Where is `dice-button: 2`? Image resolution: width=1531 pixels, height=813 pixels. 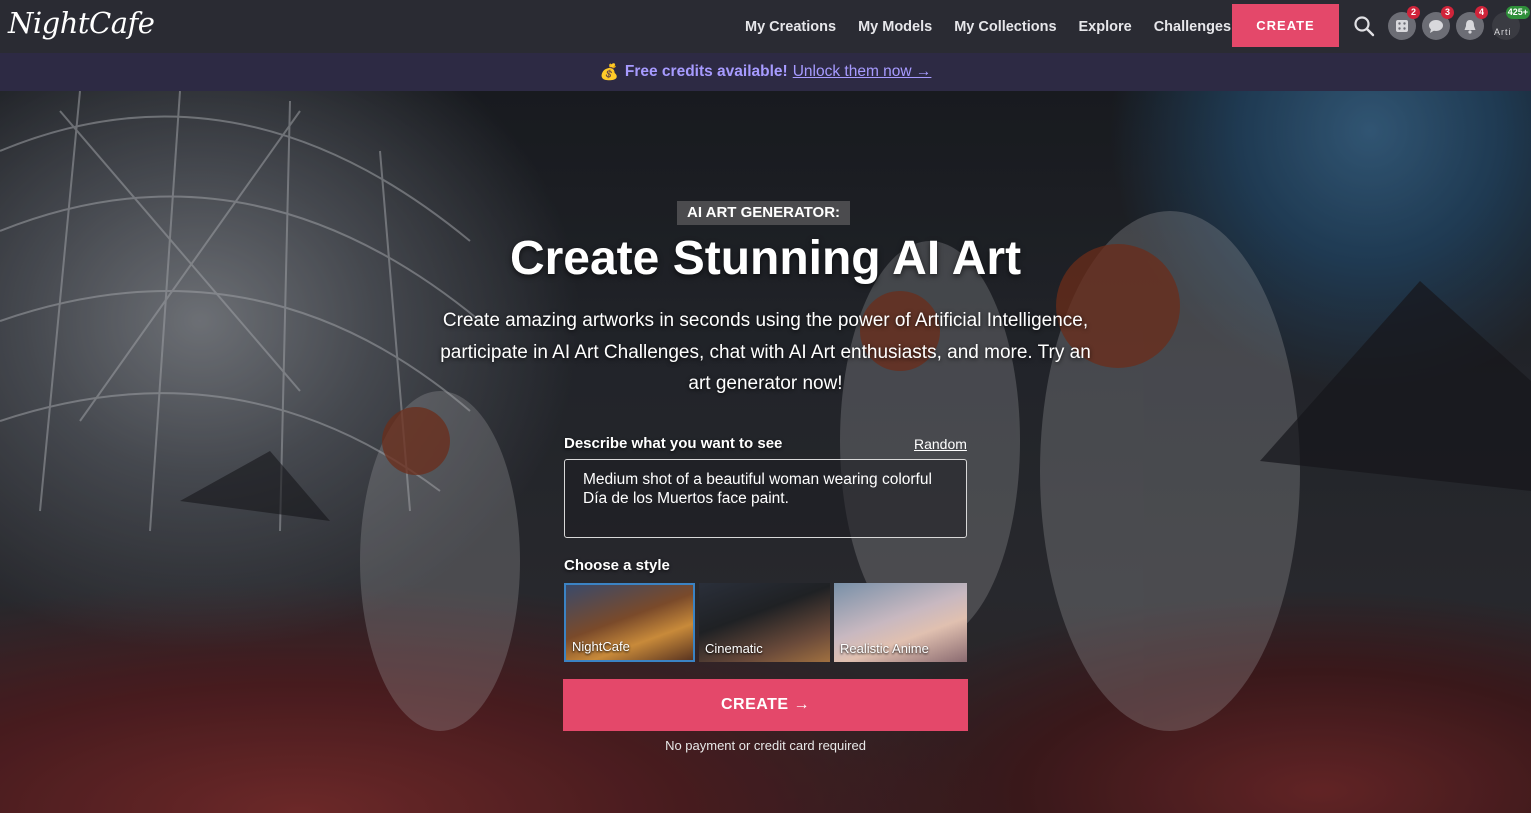
dice-button: 2 is located at coordinates (1404, 23).